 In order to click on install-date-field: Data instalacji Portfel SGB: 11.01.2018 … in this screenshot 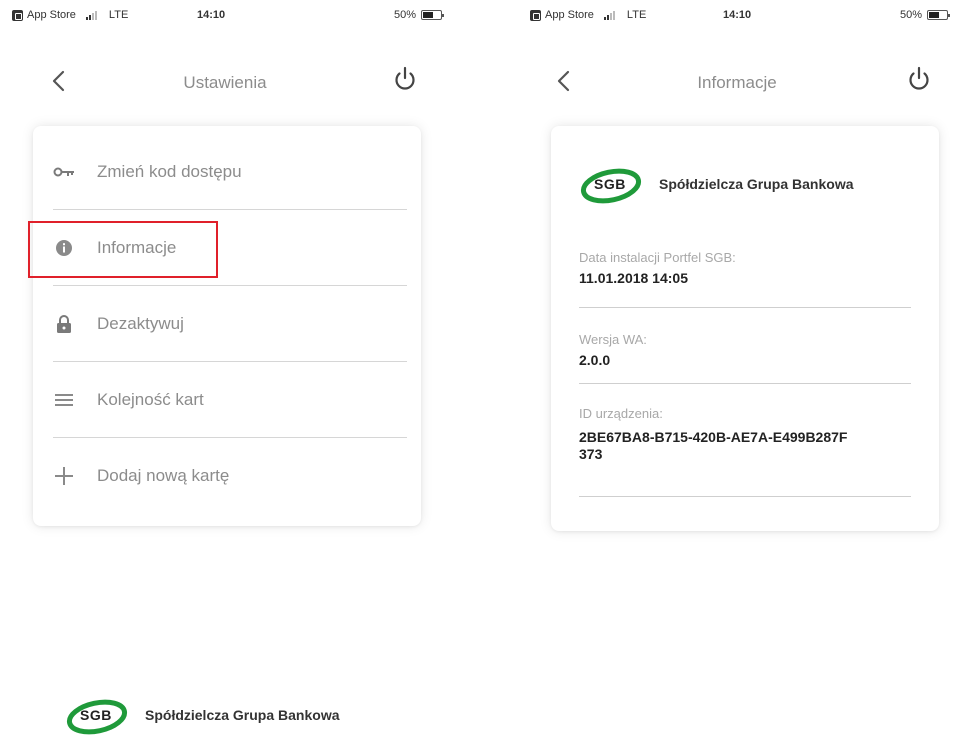, I will do `click(745, 279)`.